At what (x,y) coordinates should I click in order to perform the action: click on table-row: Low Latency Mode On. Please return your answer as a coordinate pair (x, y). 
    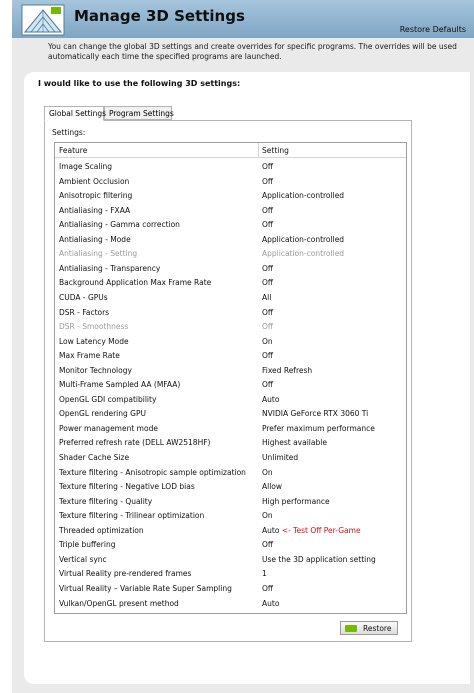
    Looking at the image, I should click on (230, 342).